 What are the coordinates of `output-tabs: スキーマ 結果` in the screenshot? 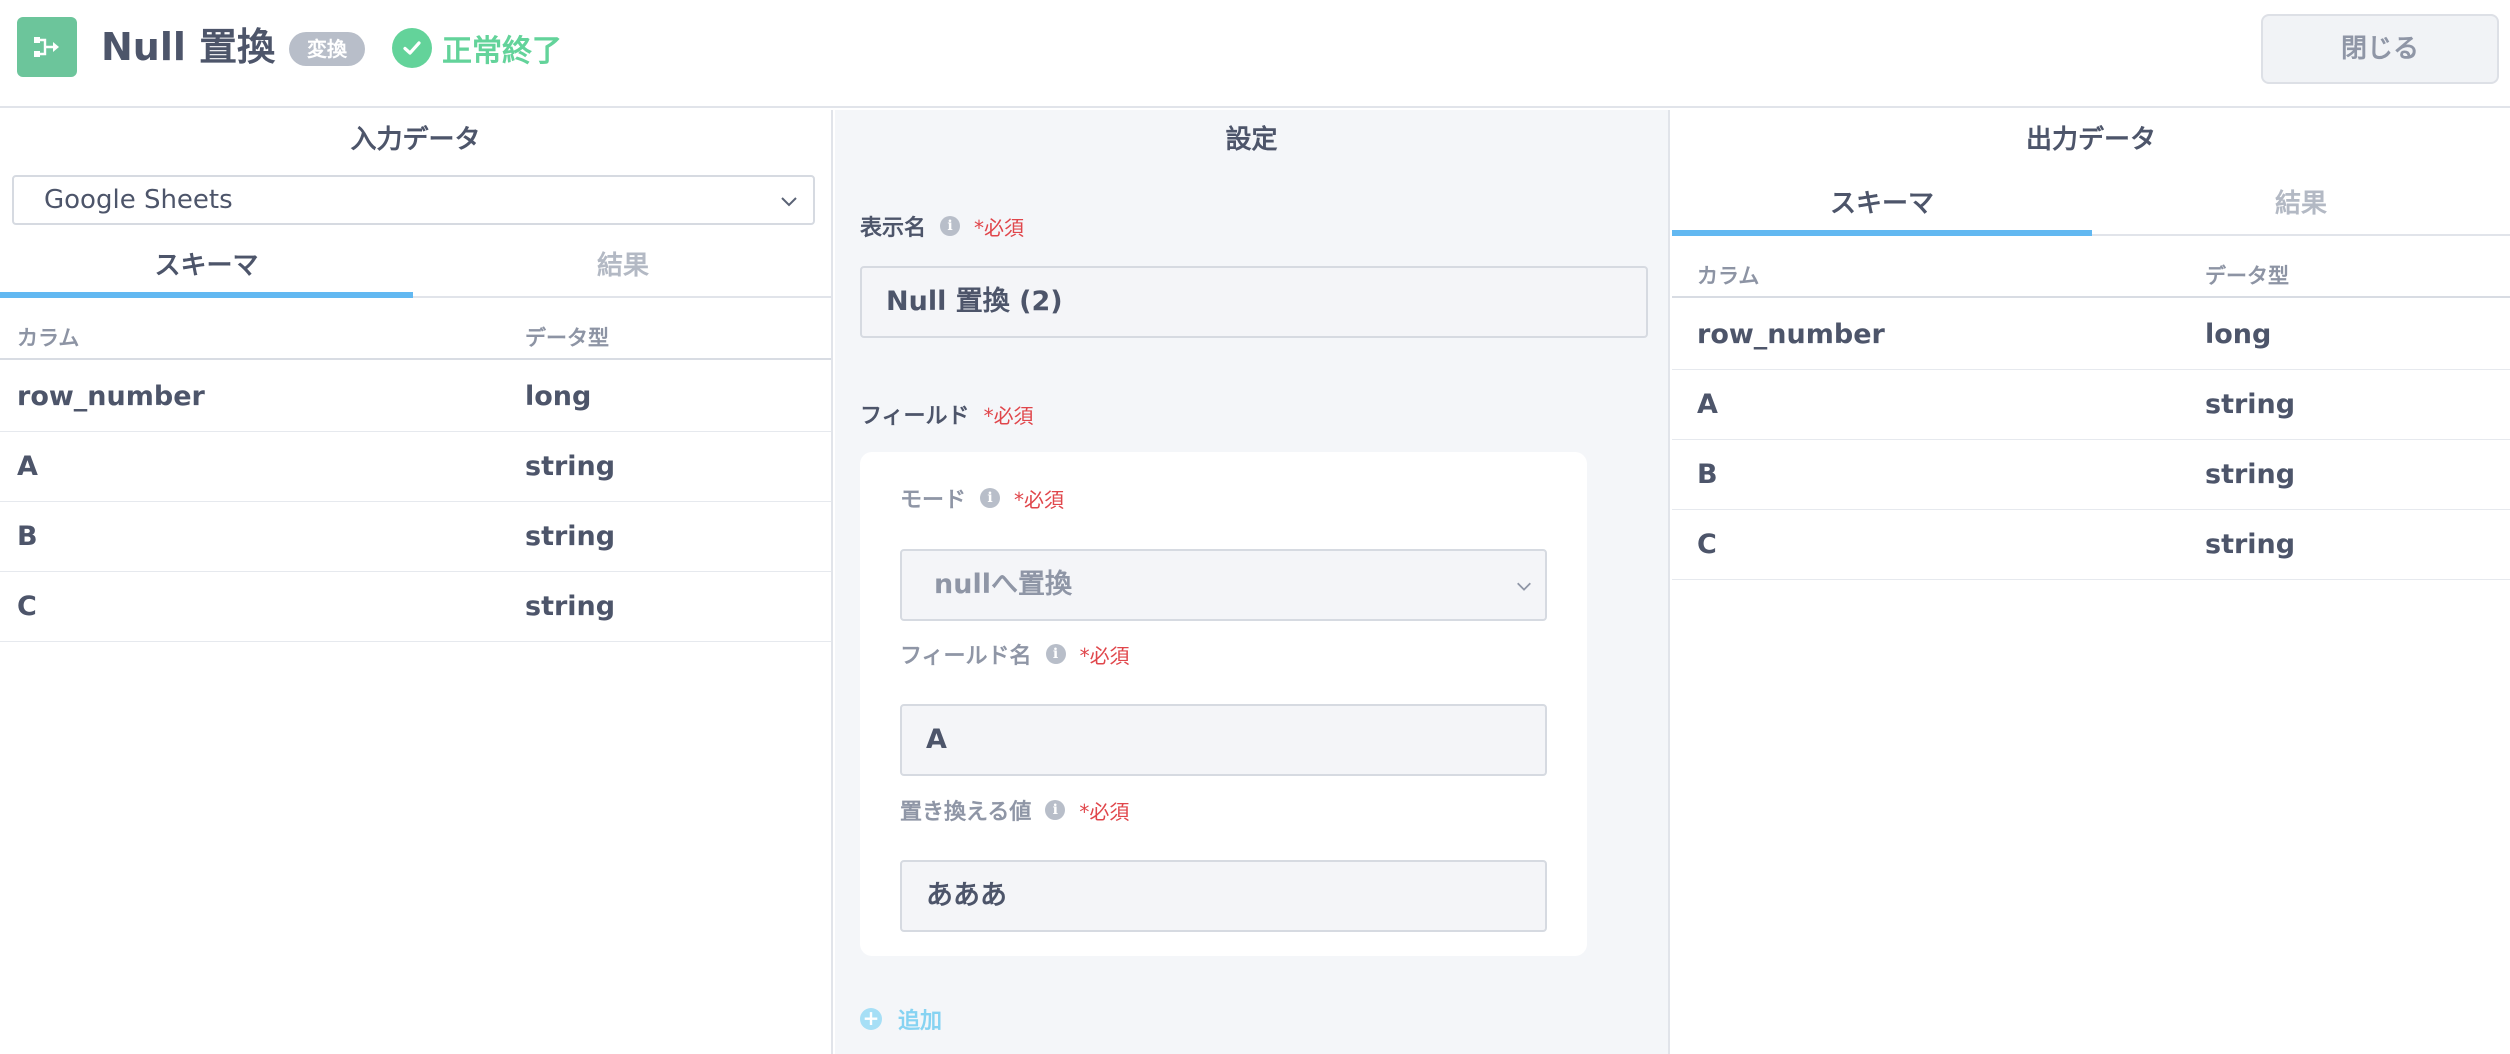 It's located at (2091, 206).